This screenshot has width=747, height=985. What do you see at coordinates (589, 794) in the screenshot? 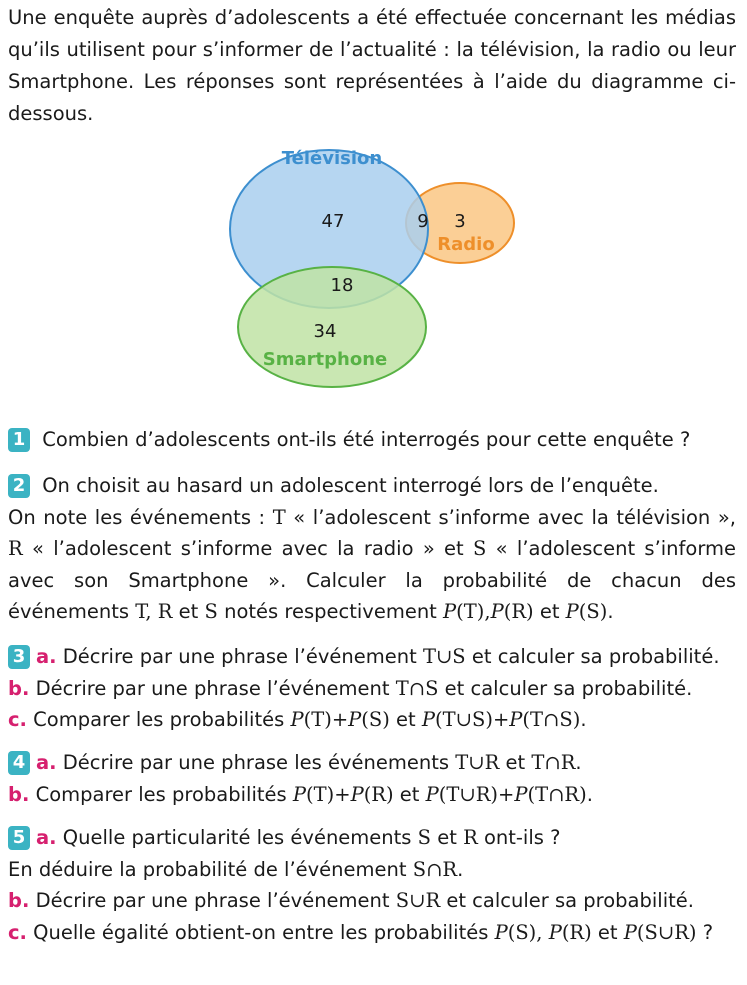
I see `q4b-text: .` at bounding box center [589, 794].